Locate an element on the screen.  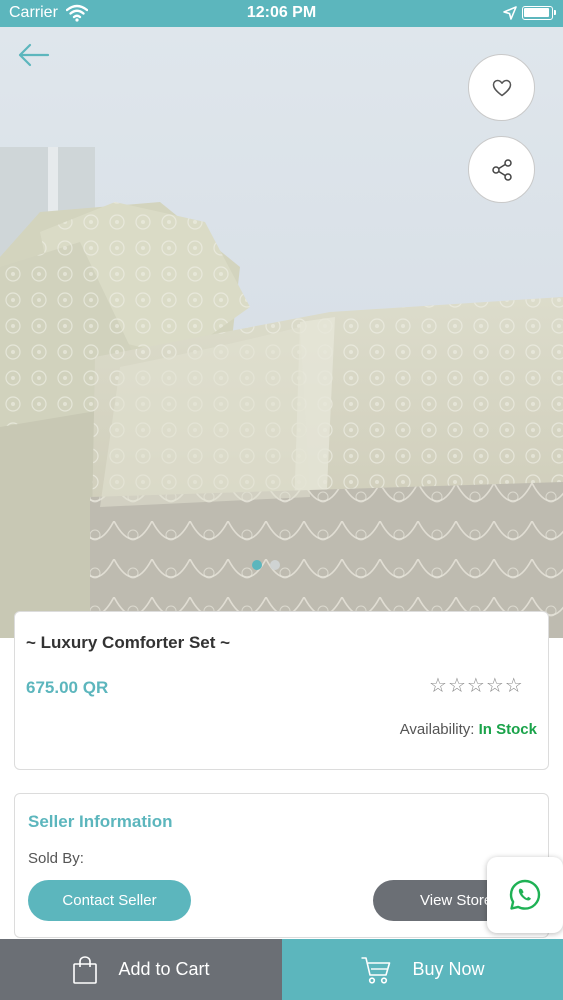
share-icon is located at coordinates (501, 169).